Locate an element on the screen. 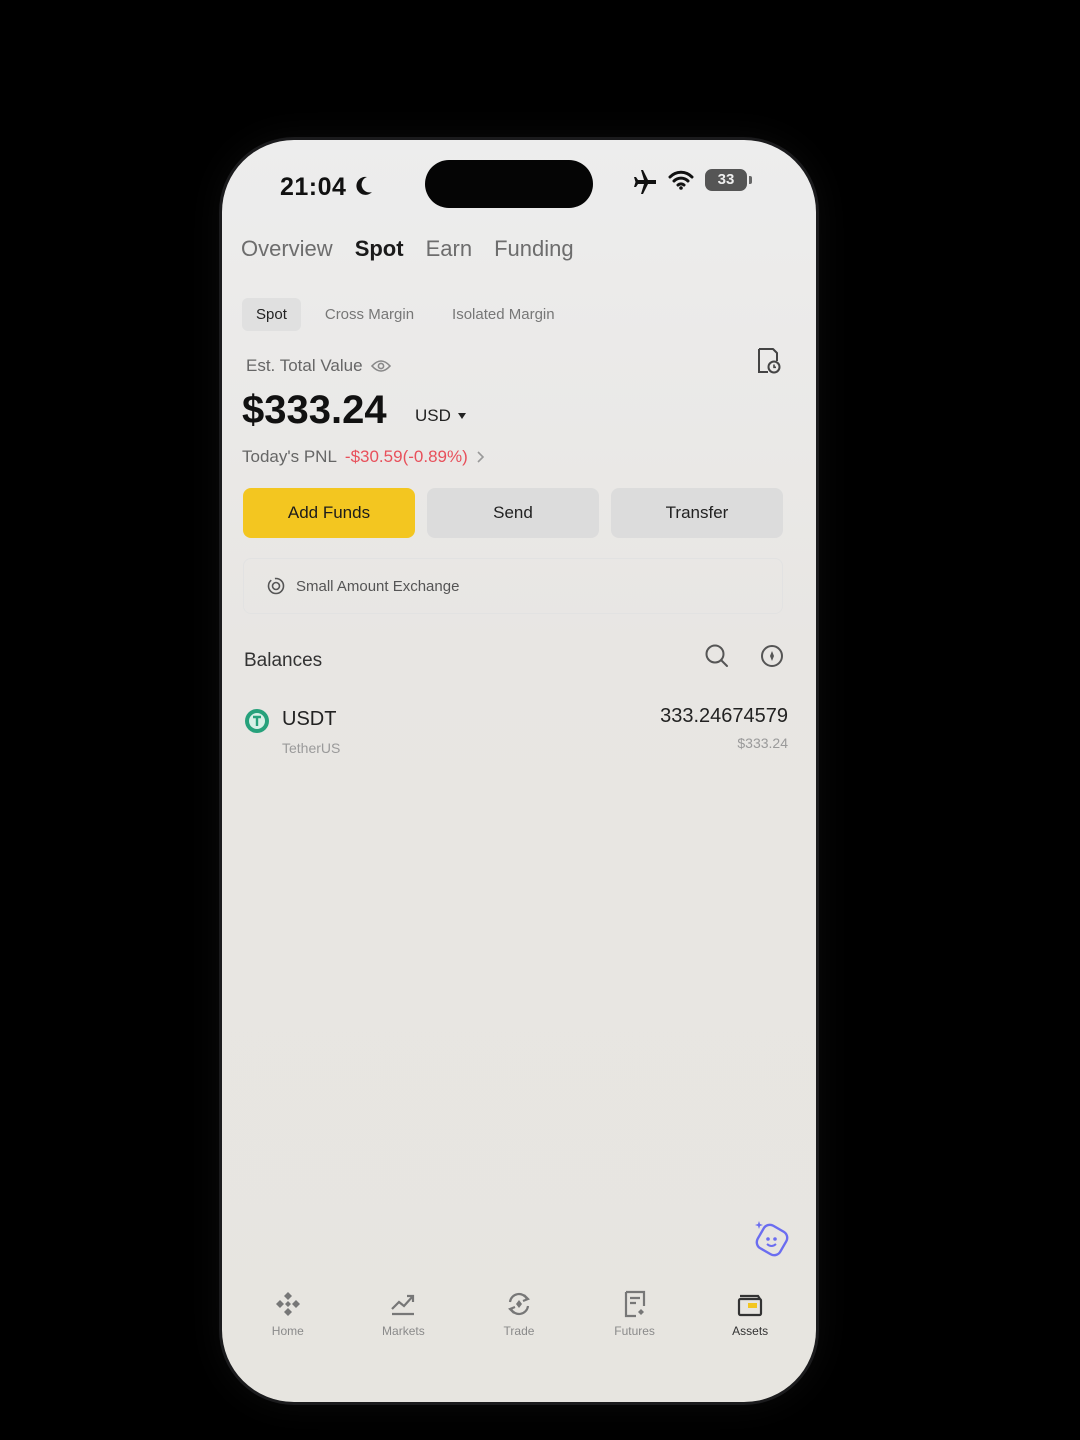 The image size is (1080, 1440). todays-pnl: Today's PNL -$30.59(-0.89%) is located at coordinates (364, 457).